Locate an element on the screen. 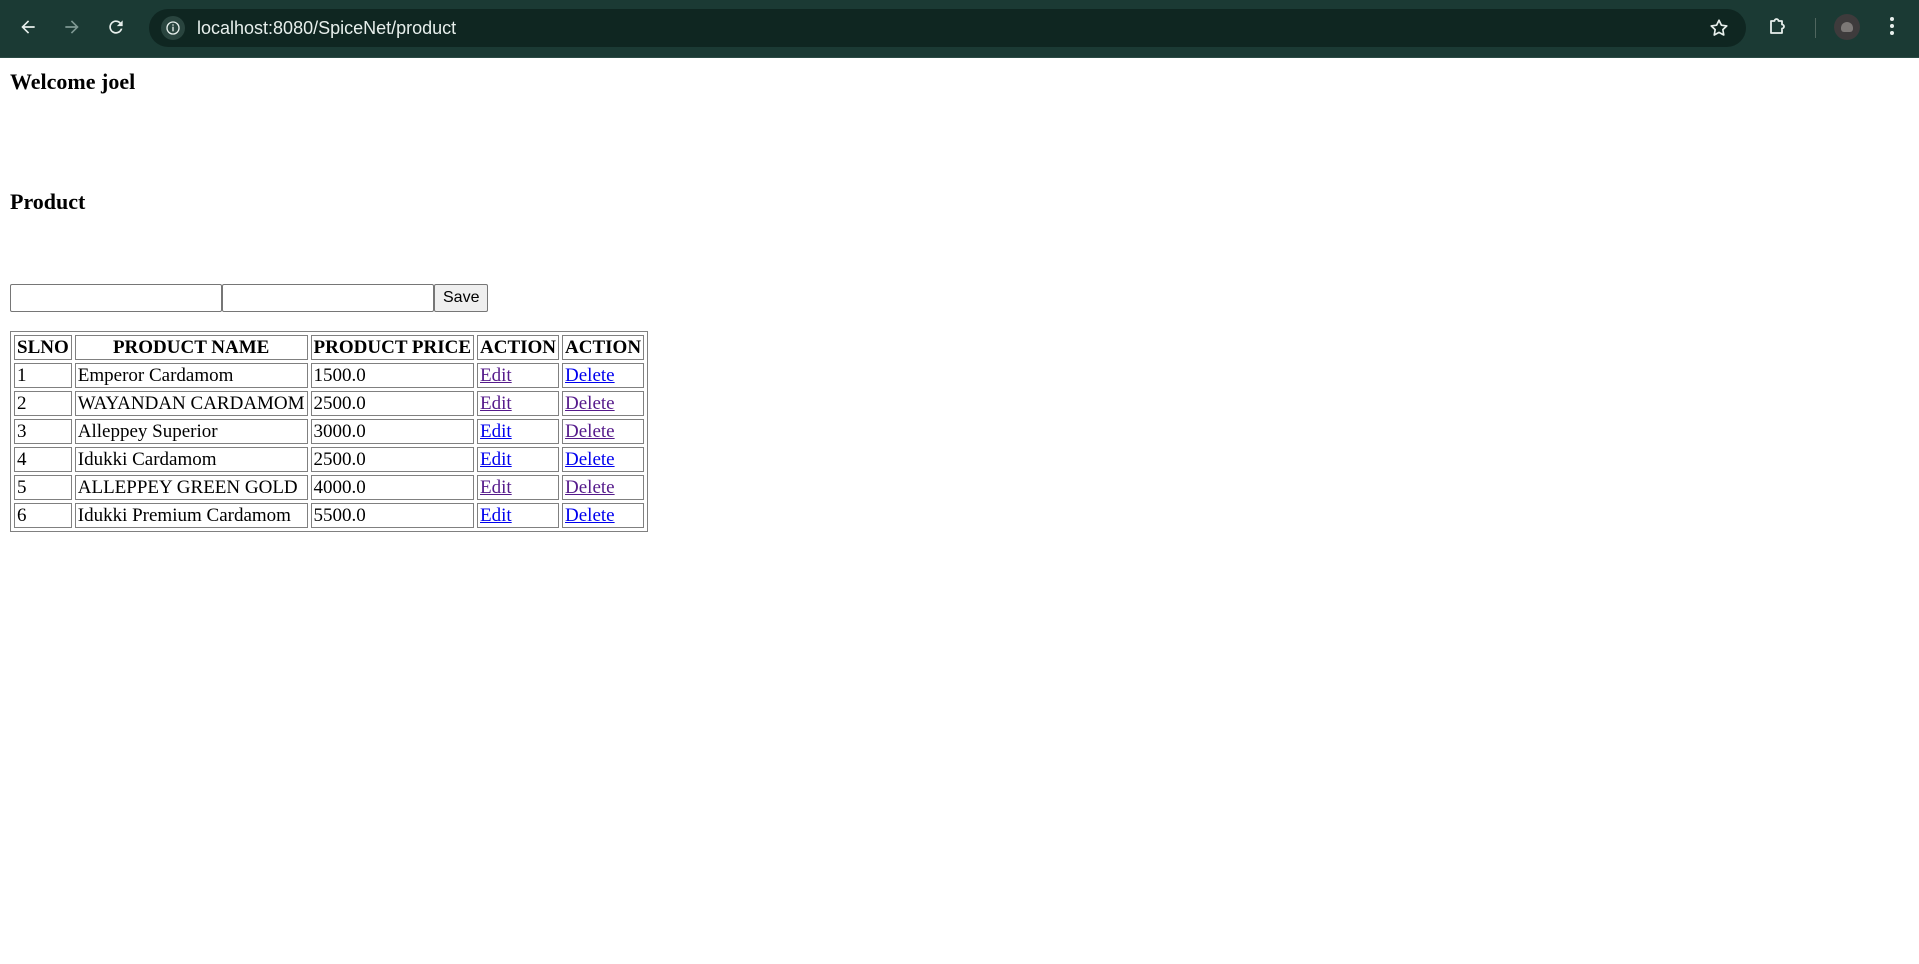 The width and height of the screenshot is (1919, 964). arrow-left-icon is located at coordinates (28, 27).